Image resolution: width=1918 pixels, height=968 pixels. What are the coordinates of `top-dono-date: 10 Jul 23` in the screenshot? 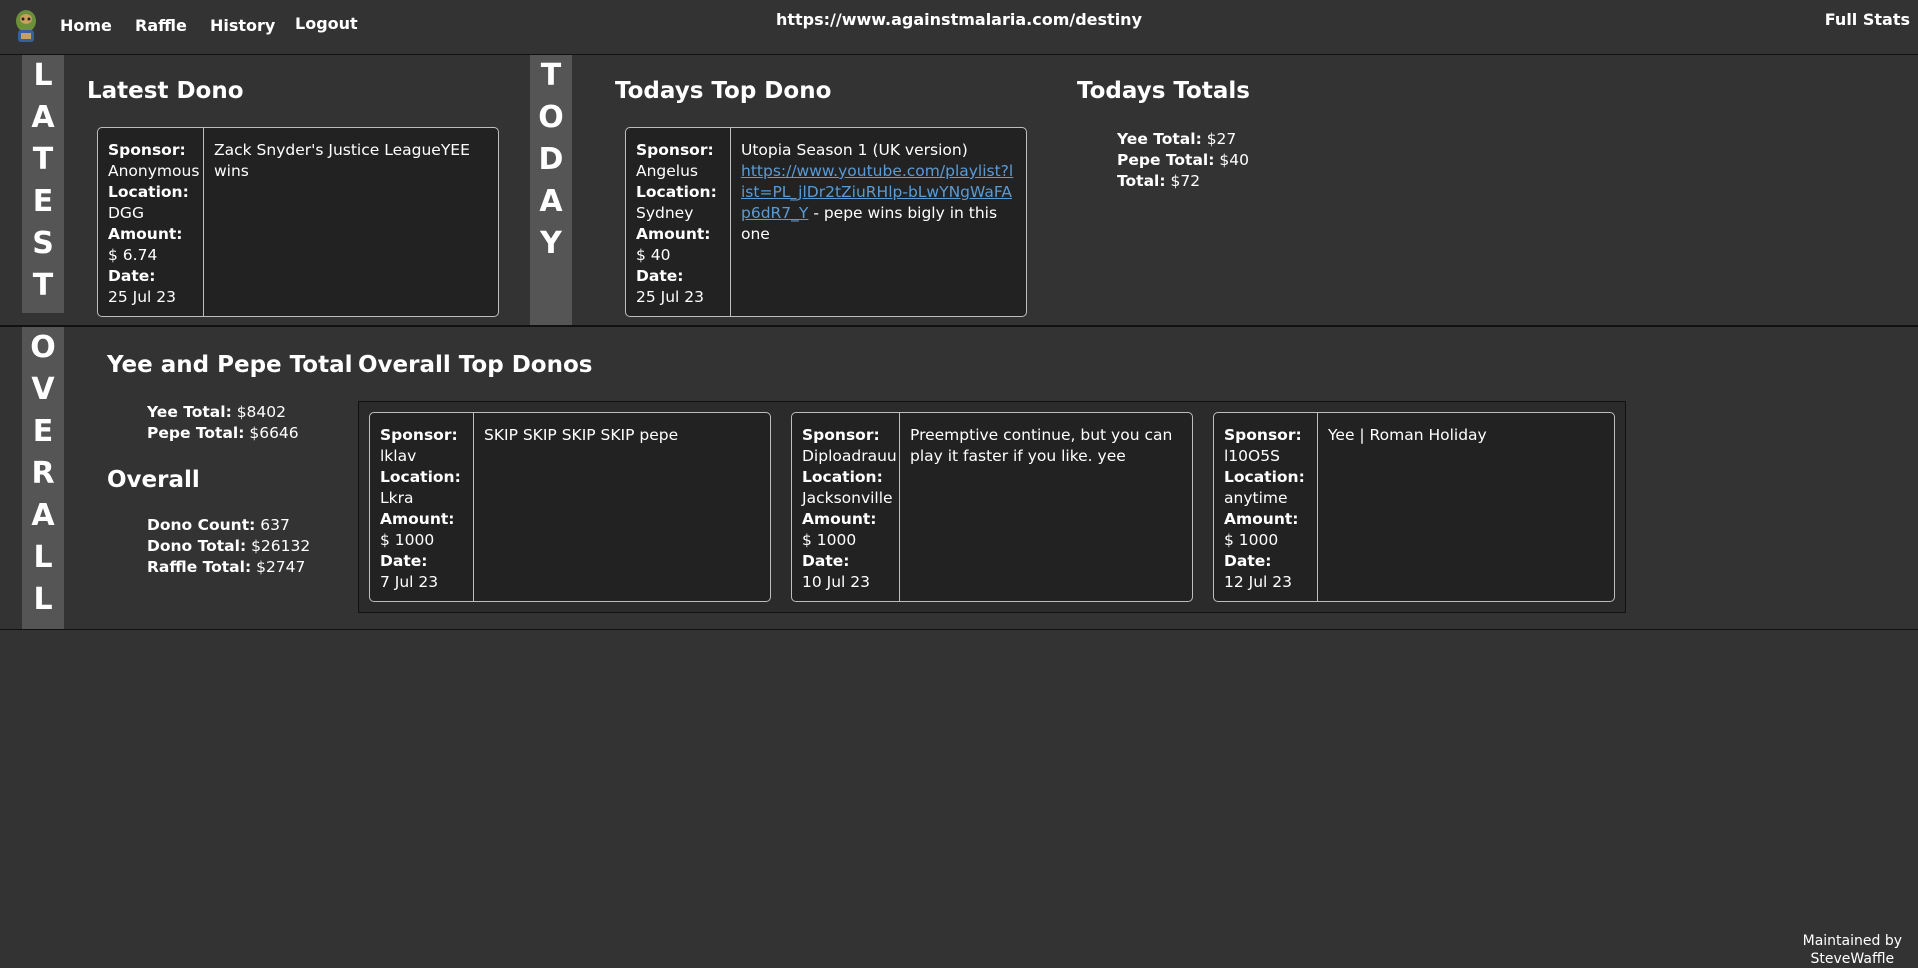 It's located at (836, 582).